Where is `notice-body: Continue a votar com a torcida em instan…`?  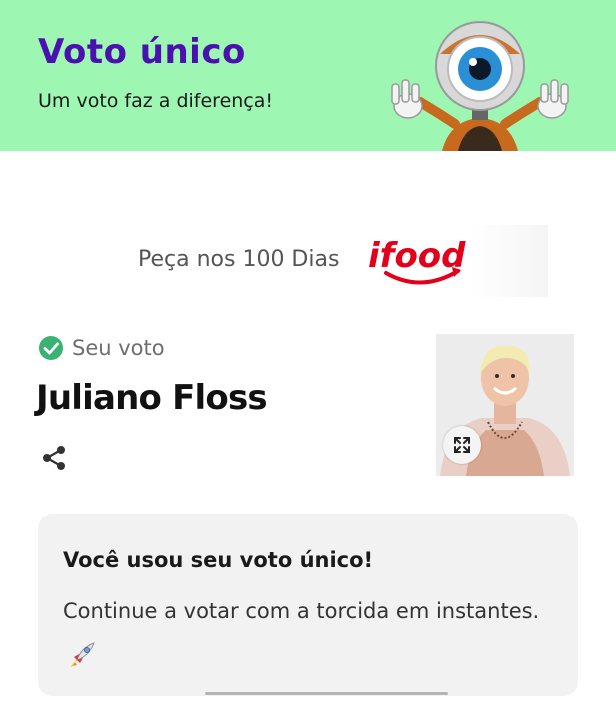
notice-body: Continue a votar com a torcida em instan… is located at coordinates (301, 611).